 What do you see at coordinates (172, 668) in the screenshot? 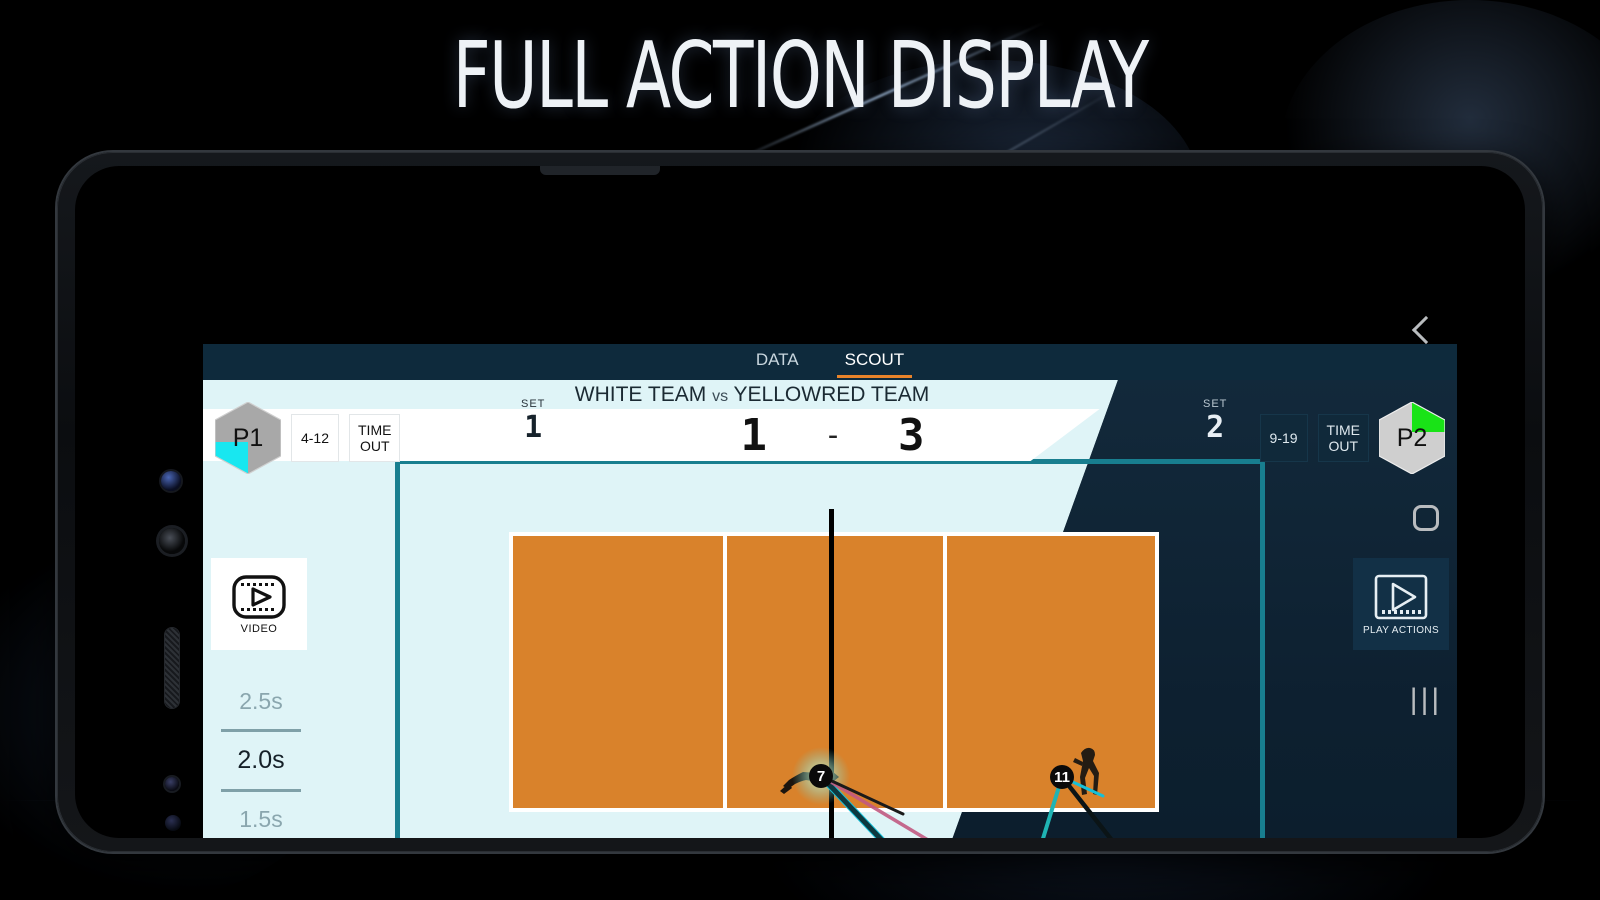
I see `speaker-grille` at bounding box center [172, 668].